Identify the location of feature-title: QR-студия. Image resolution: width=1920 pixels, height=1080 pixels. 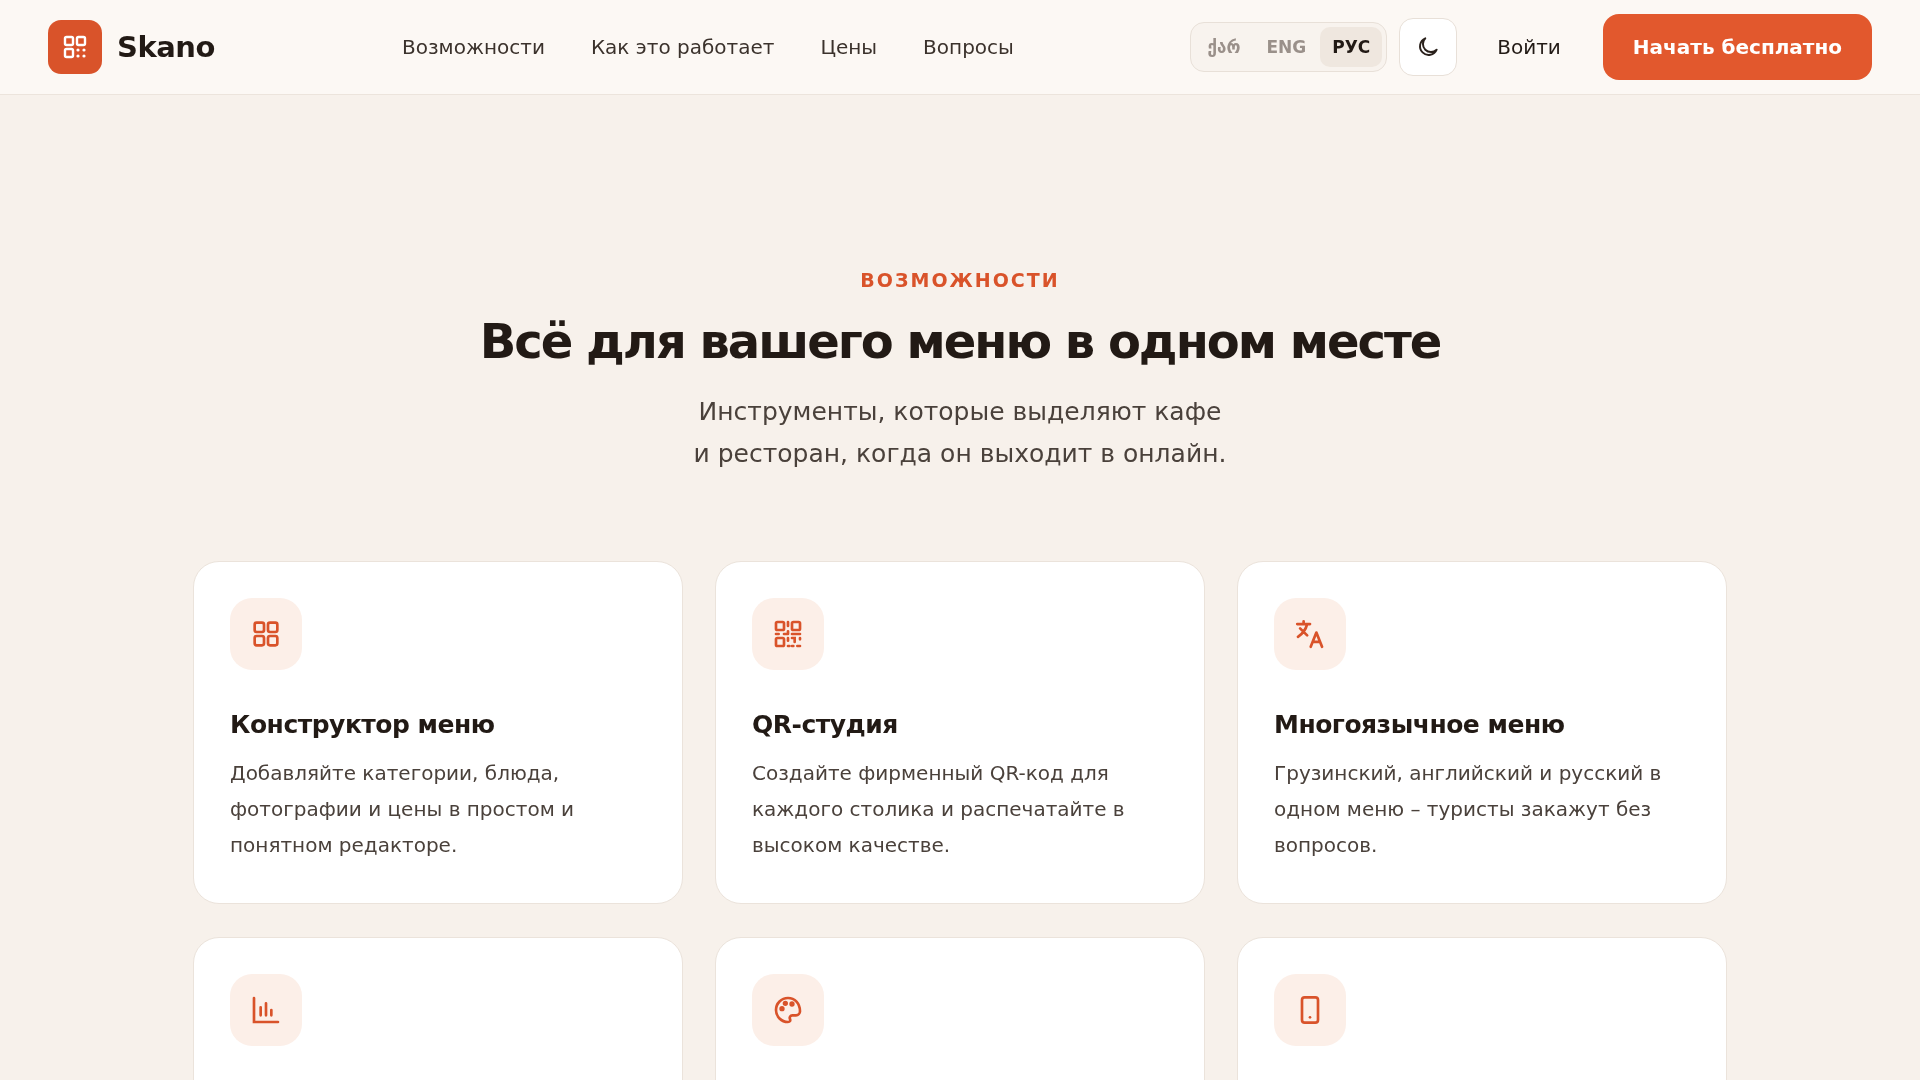
(825, 724).